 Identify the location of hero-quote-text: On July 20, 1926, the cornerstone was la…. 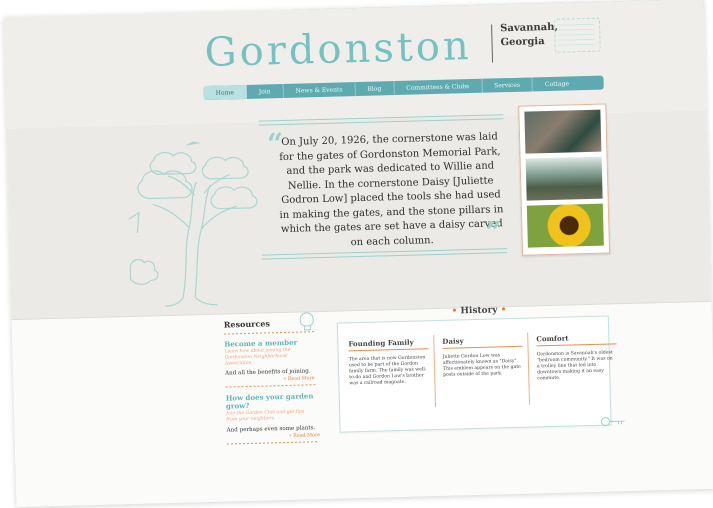
(391, 189).